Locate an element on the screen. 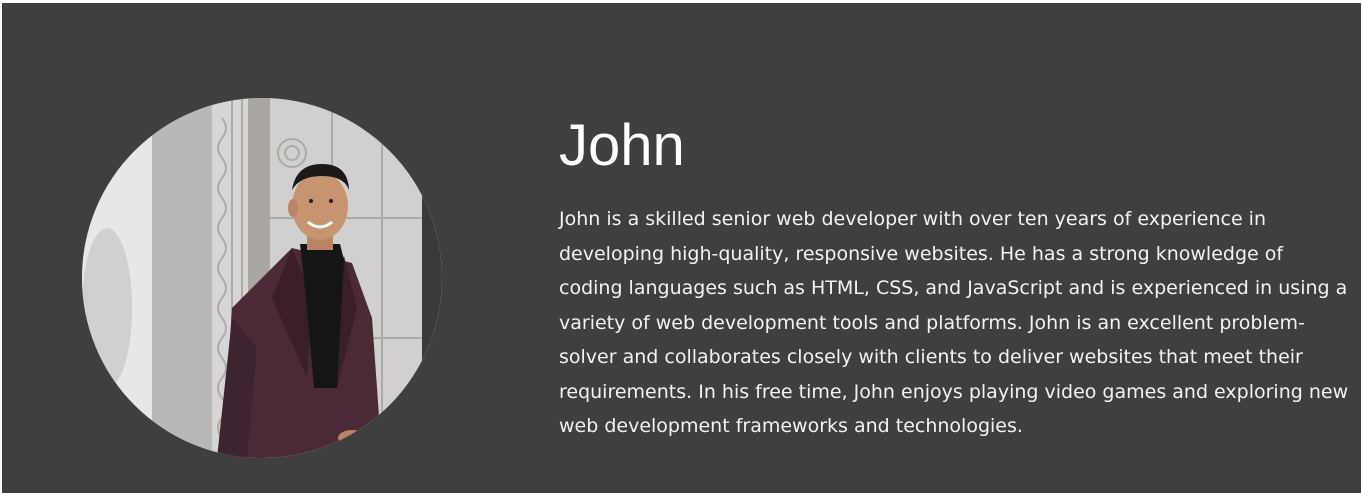  profile-name: John is located at coordinates (622, 145).